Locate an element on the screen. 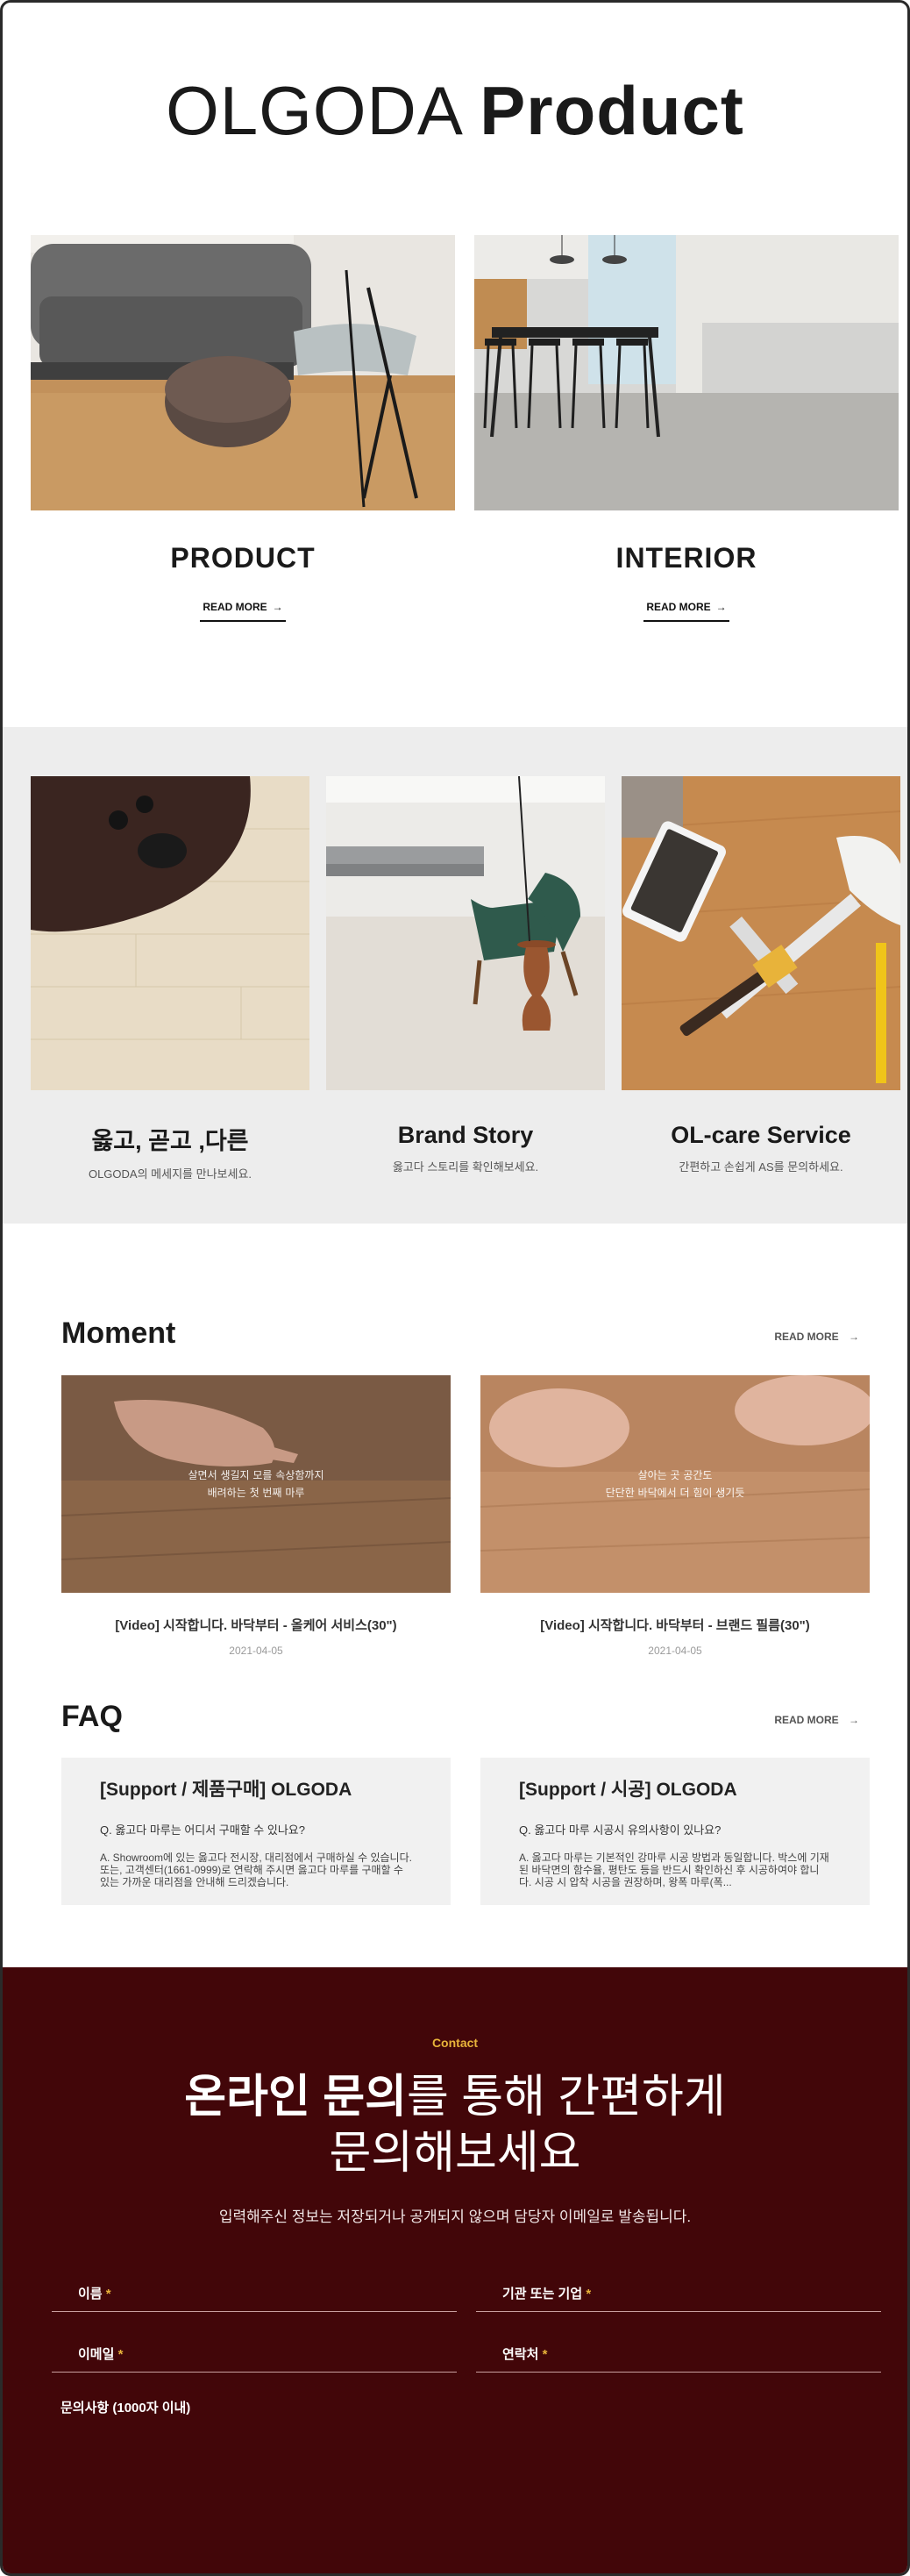 This screenshot has width=910, height=2576. contact-heading-rest: 를 통해 간편하게 is located at coordinates (566, 2098).